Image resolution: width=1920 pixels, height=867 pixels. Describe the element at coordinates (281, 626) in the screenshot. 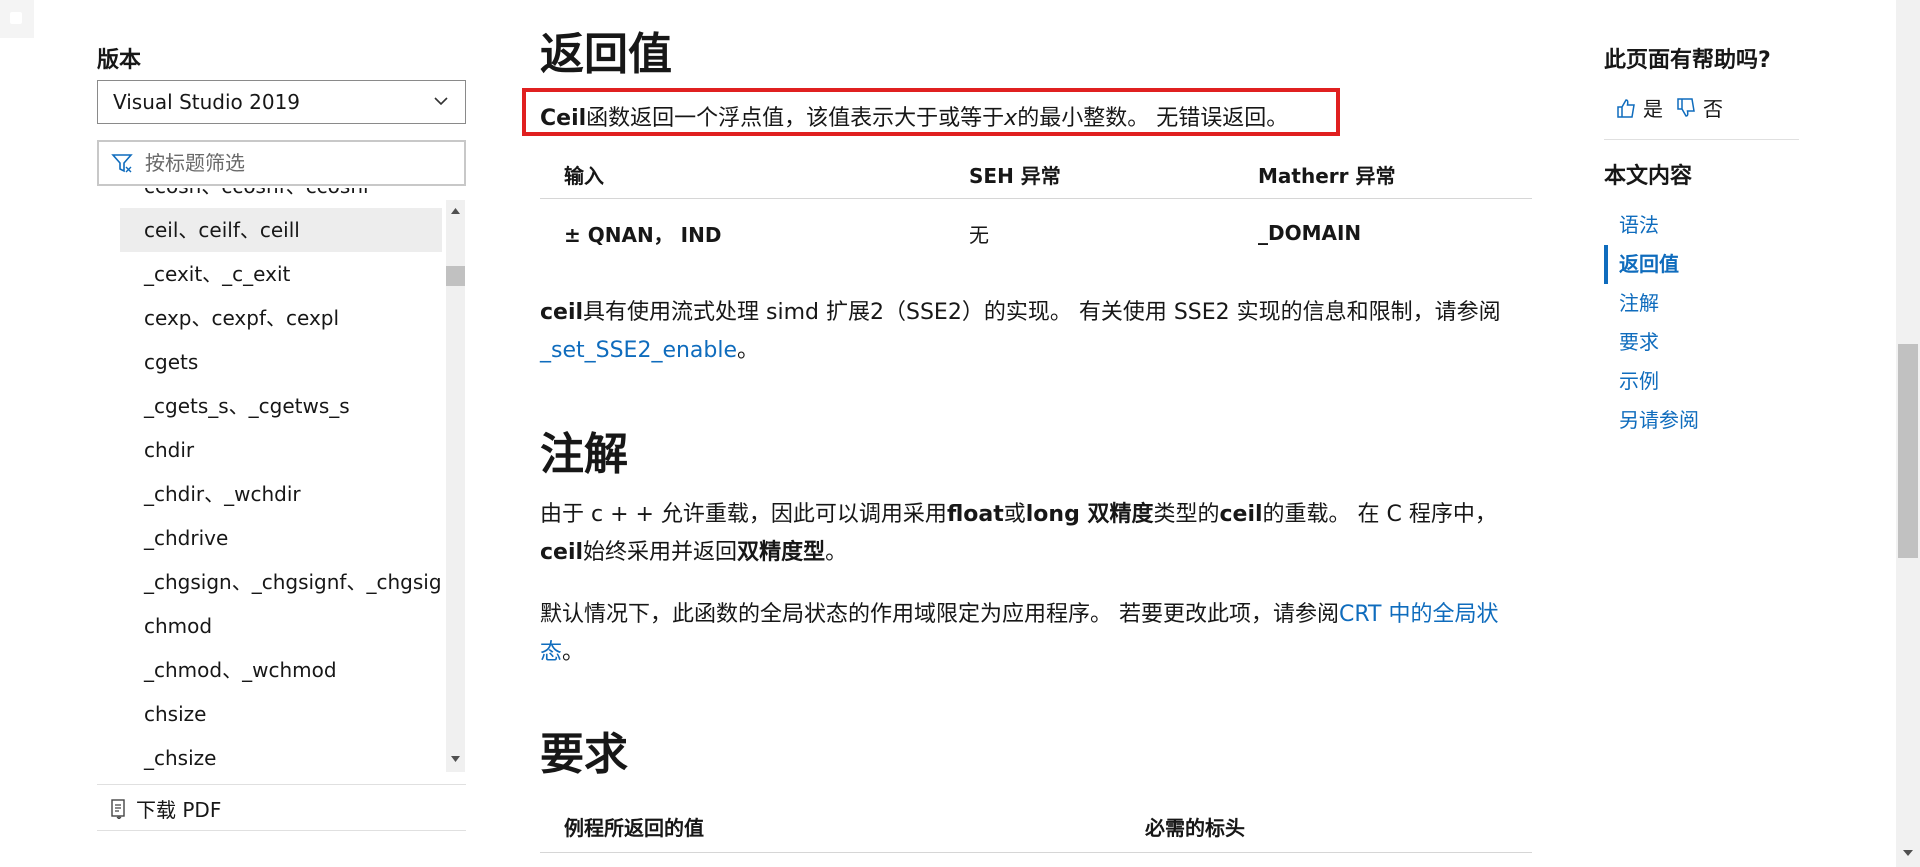

I see `toc-item: chmod` at that location.